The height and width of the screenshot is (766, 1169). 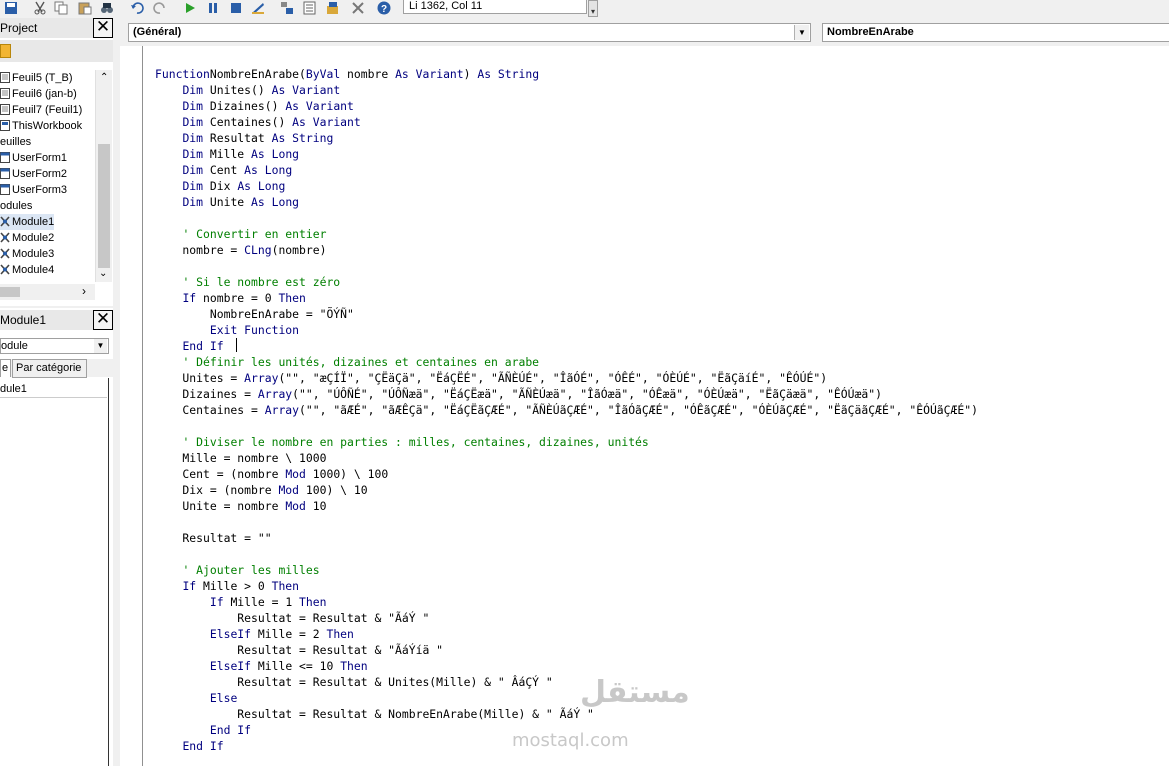 I want to click on find-icon, so click(x=107, y=8).